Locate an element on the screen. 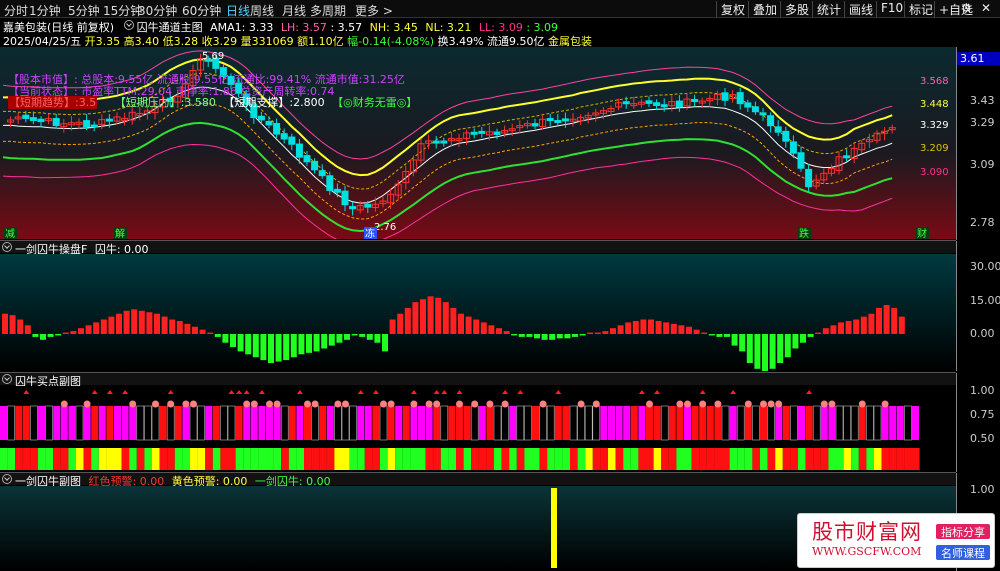 The image size is (1000, 571). period-tab-3: 15分钟 is located at coordinates (122, 10).